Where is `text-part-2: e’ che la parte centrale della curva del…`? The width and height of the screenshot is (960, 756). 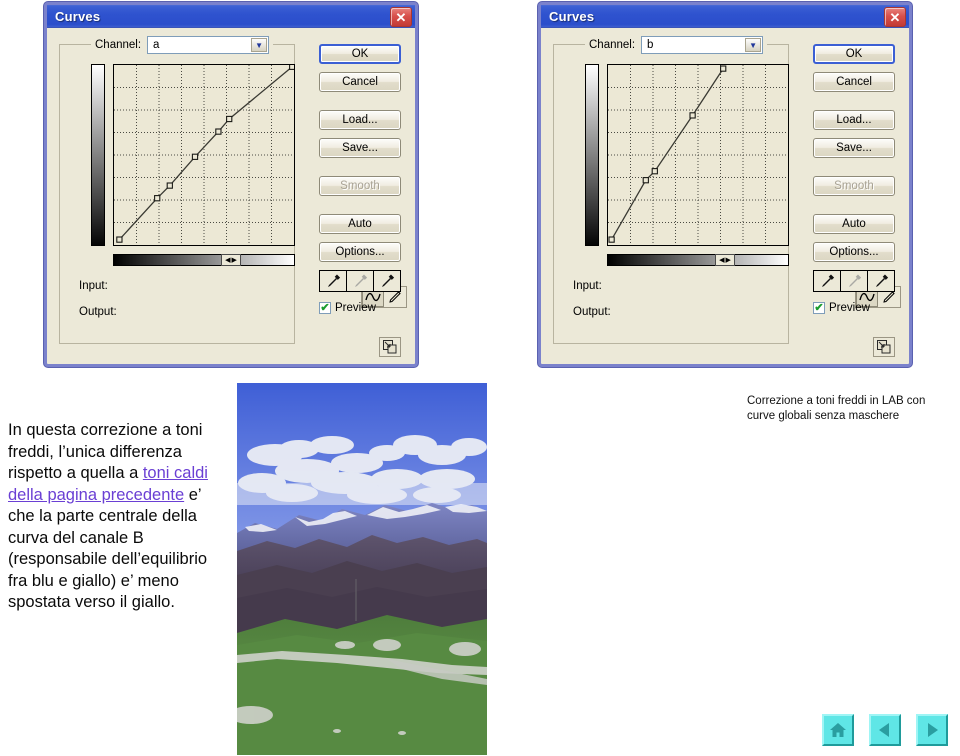 text-part-2: e’ che la parte centrale della curva del… is located at coordinates (108, 548).